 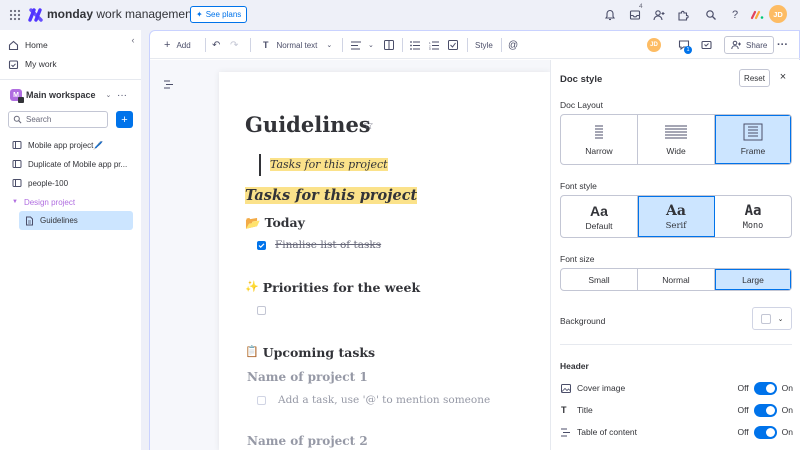 What do you see at coordinates (15, 15) in the screenshot?
I see `apps-grid-icon` at bounding box center [15, 15].